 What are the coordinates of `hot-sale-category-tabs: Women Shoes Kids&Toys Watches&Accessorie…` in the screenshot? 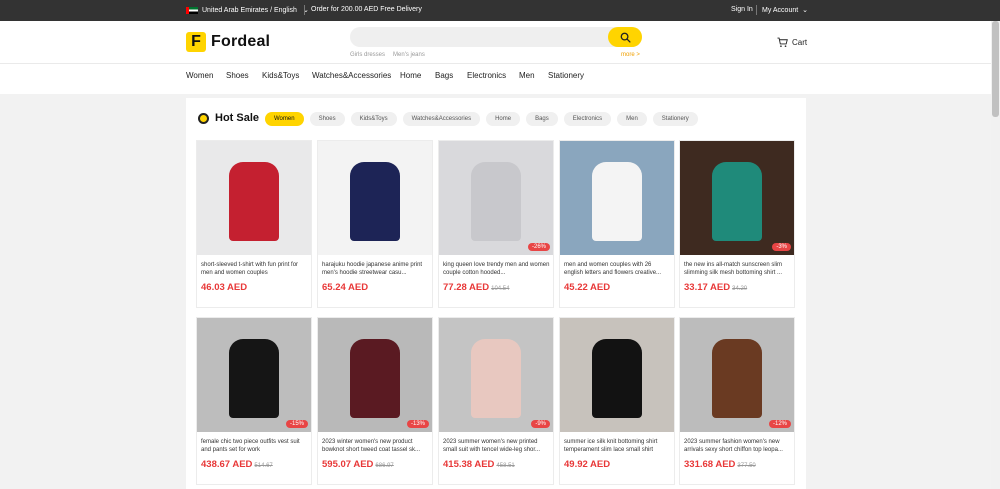 It's located at (481, 119).